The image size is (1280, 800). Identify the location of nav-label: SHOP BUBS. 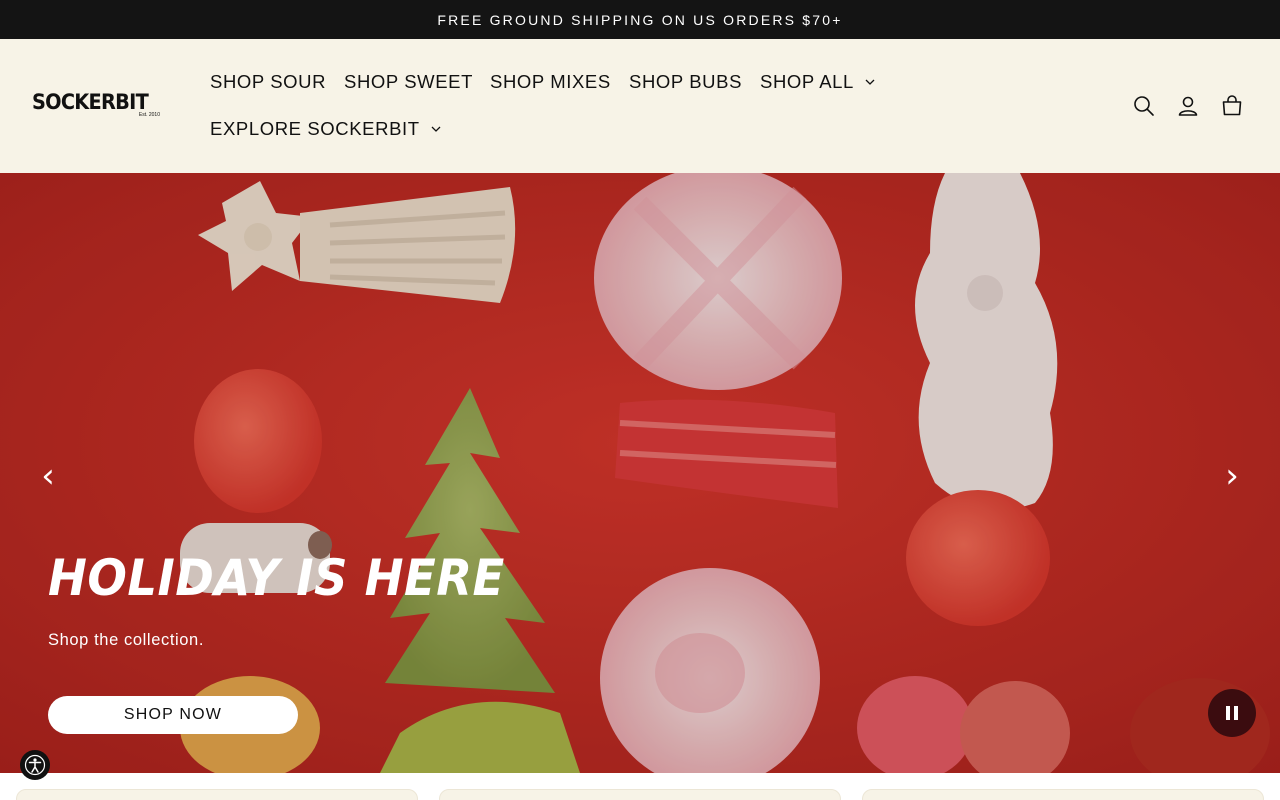
(686, 81).